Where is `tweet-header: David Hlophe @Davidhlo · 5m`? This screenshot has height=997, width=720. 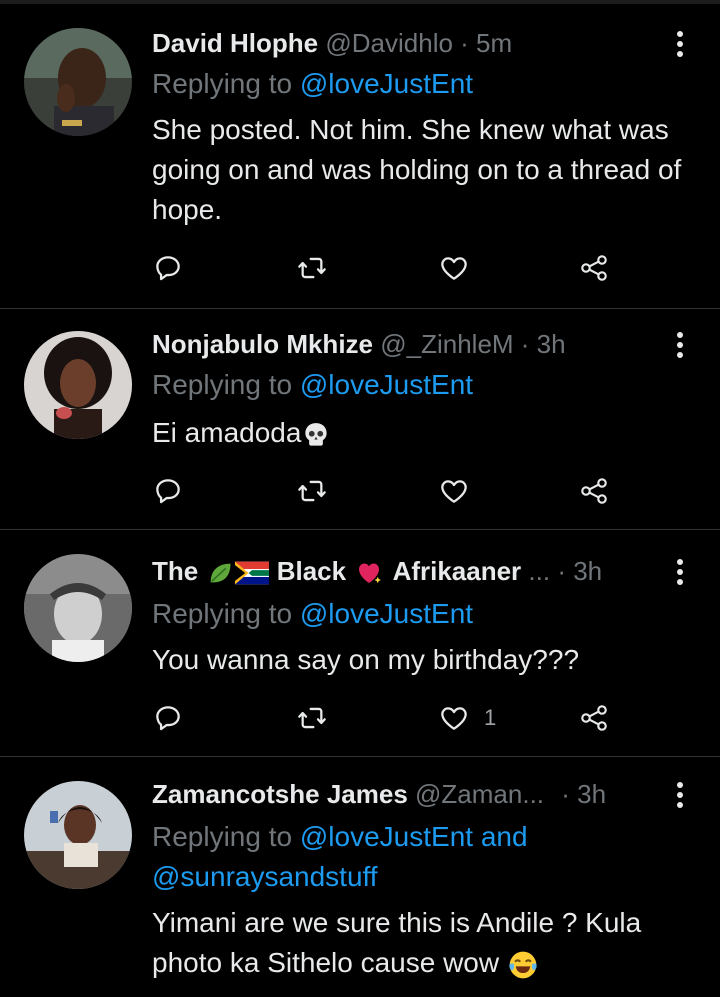
tweet-header: David Hlophe @Davidhlo · 5m is located at coordinates (406, 43).